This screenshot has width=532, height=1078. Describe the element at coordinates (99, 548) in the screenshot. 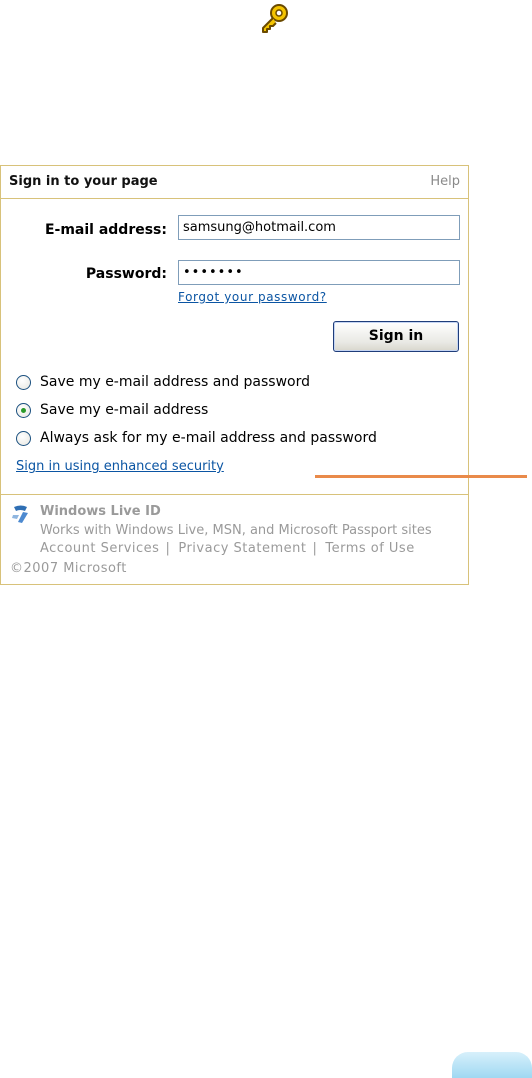

I see `account-services-link: Account Services` at that location.